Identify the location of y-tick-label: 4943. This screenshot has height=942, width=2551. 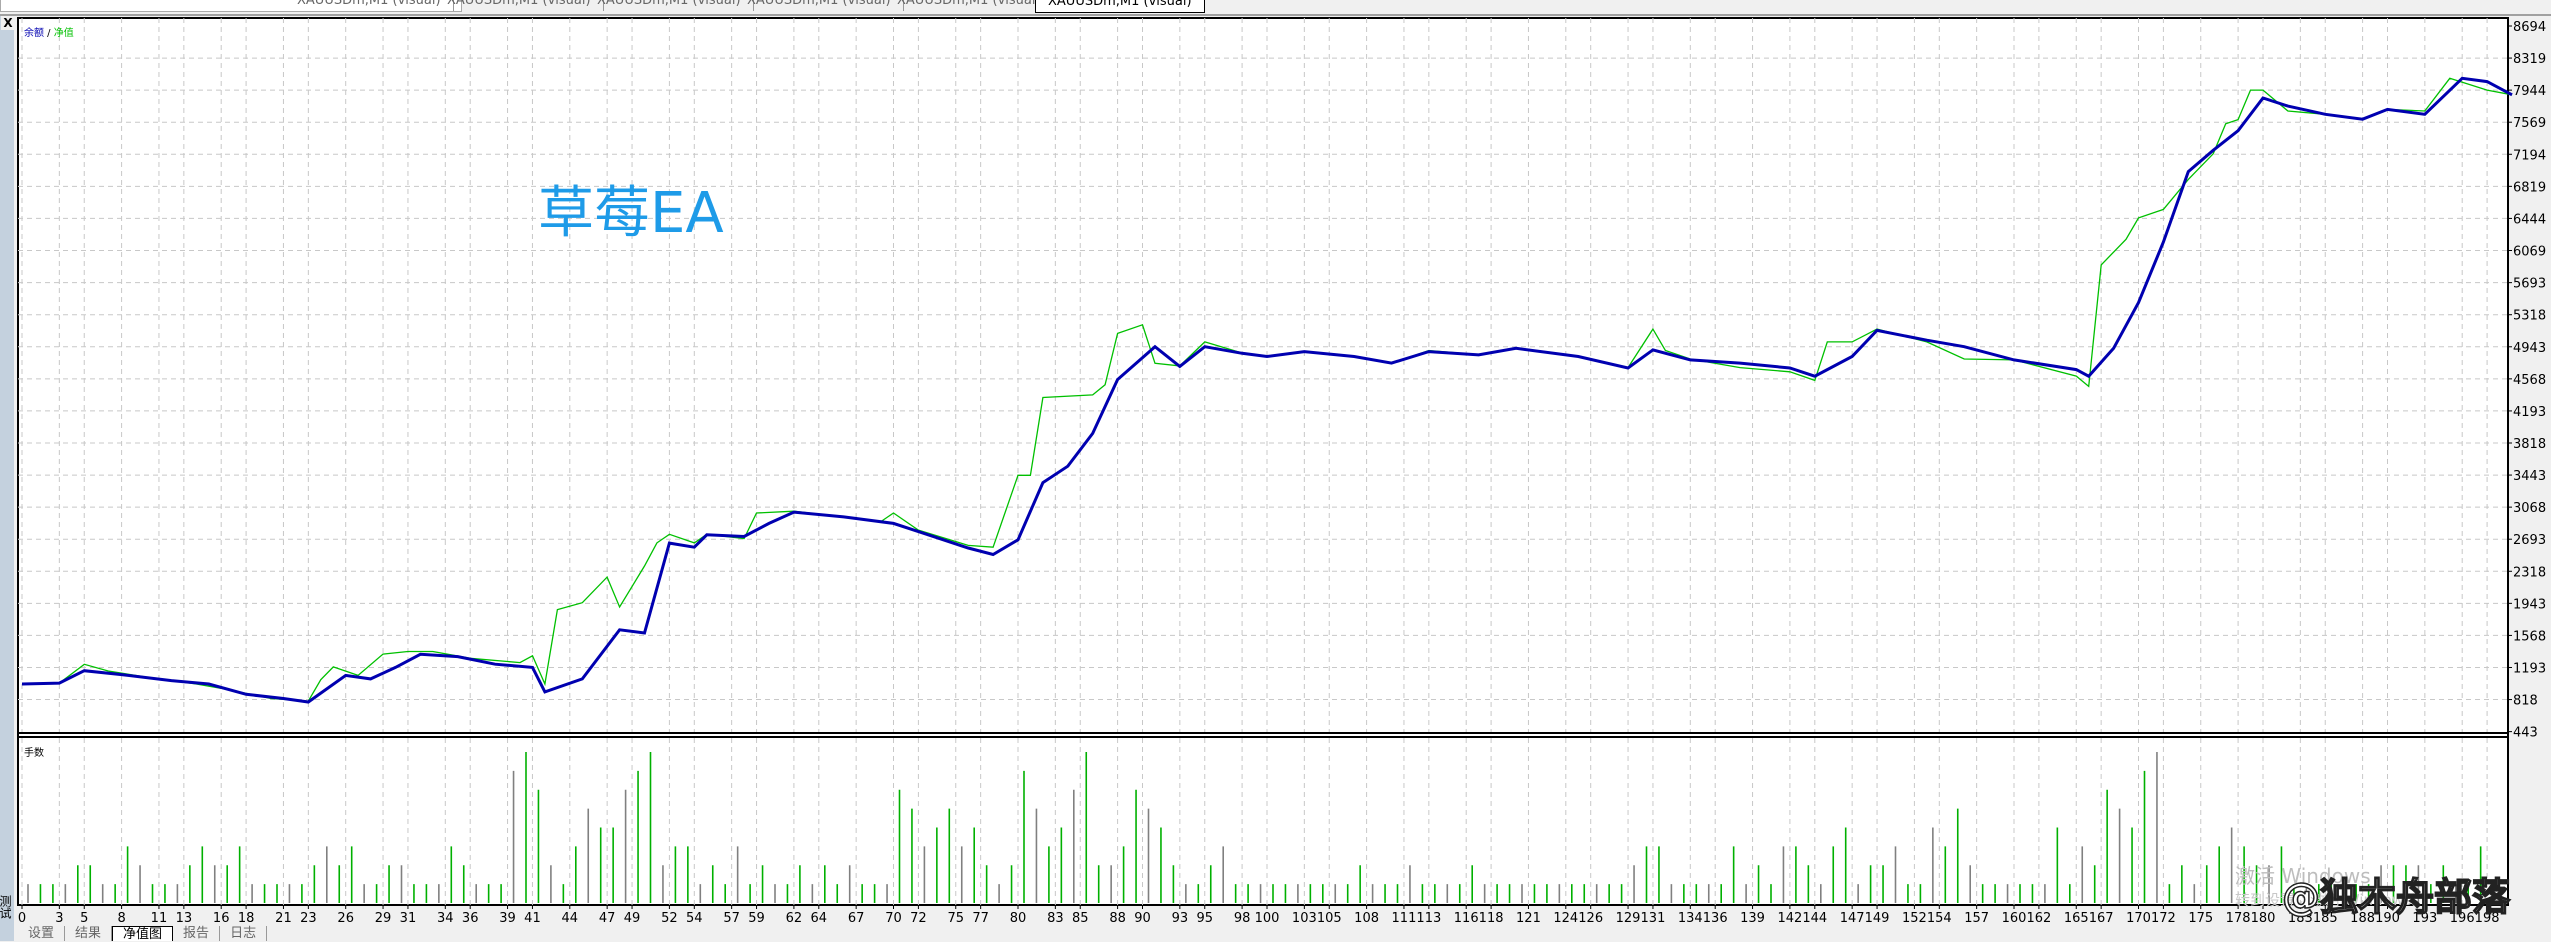
(2529, 348).